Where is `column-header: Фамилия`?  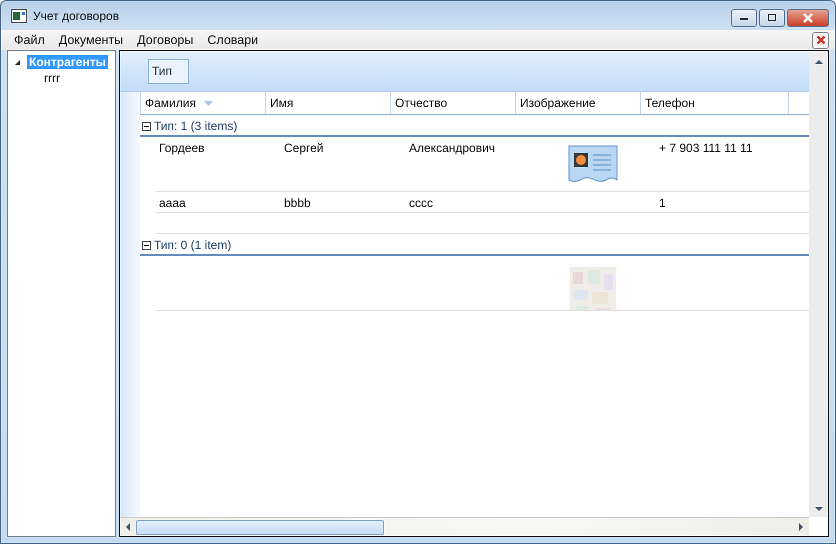 column-header: Фамилия is located at coordinates (203, 103).